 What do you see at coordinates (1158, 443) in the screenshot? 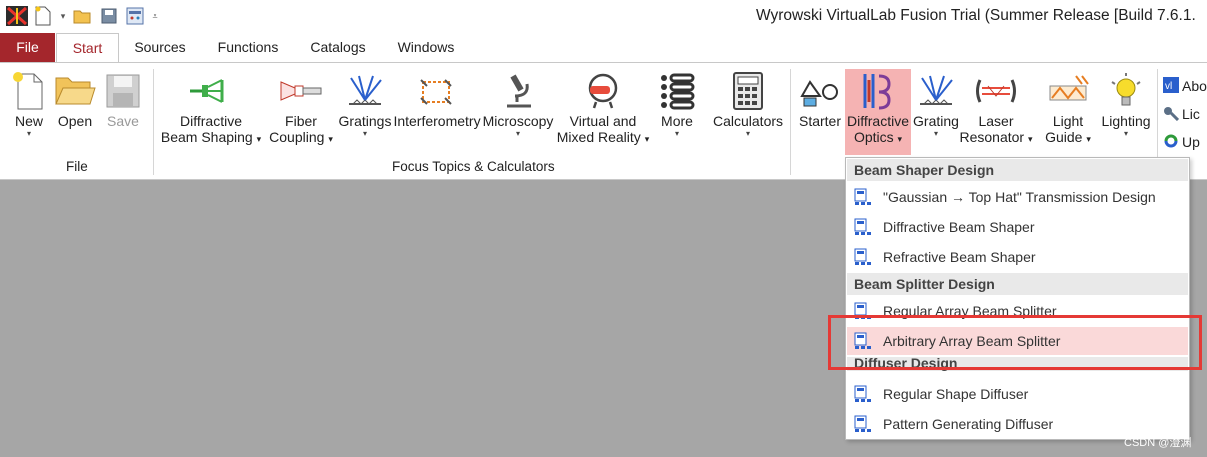
I see `watermark: CSDN @澄渊` at bounding box center [1158, 443].